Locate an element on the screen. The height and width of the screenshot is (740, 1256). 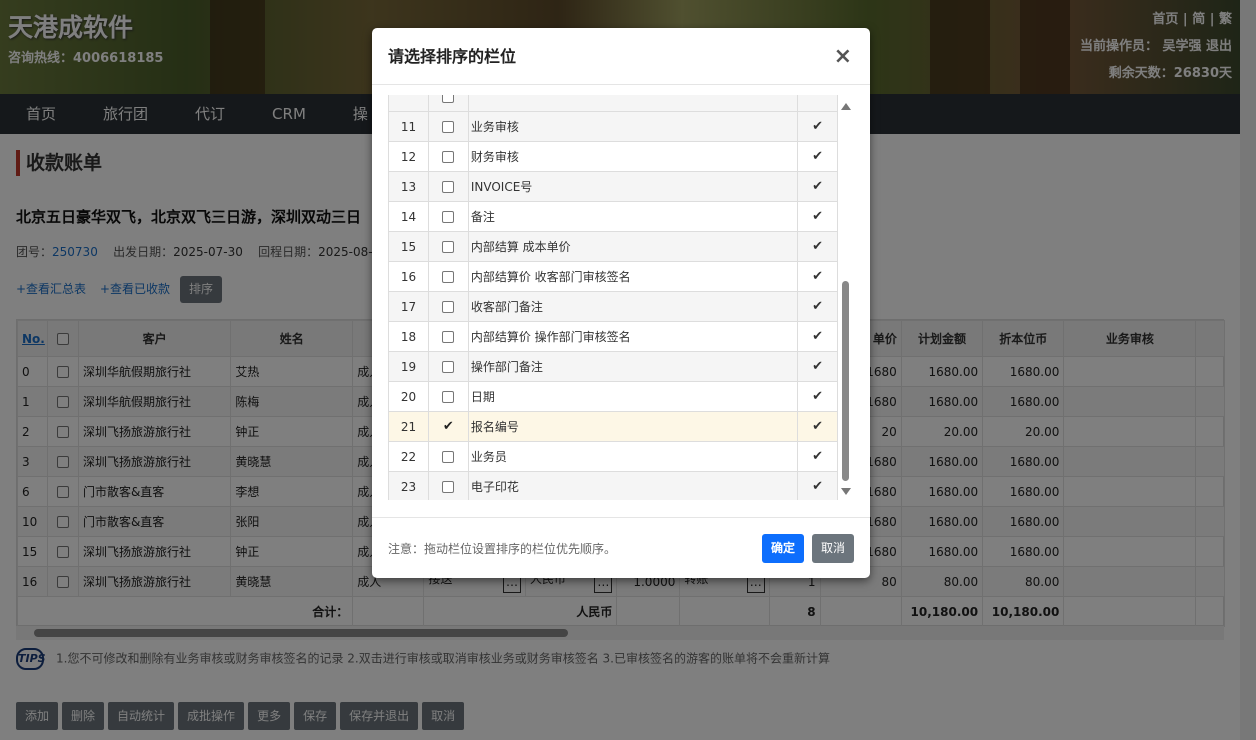
field-row-no: 19 is located at coordinates (408, 366).